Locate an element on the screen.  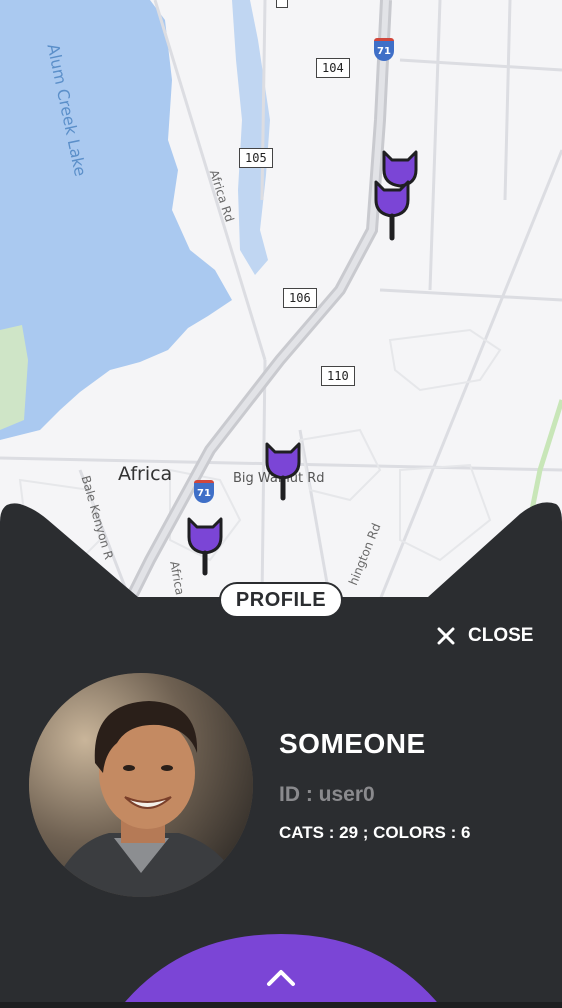
expand-shape is located at coordinates (281, 971).